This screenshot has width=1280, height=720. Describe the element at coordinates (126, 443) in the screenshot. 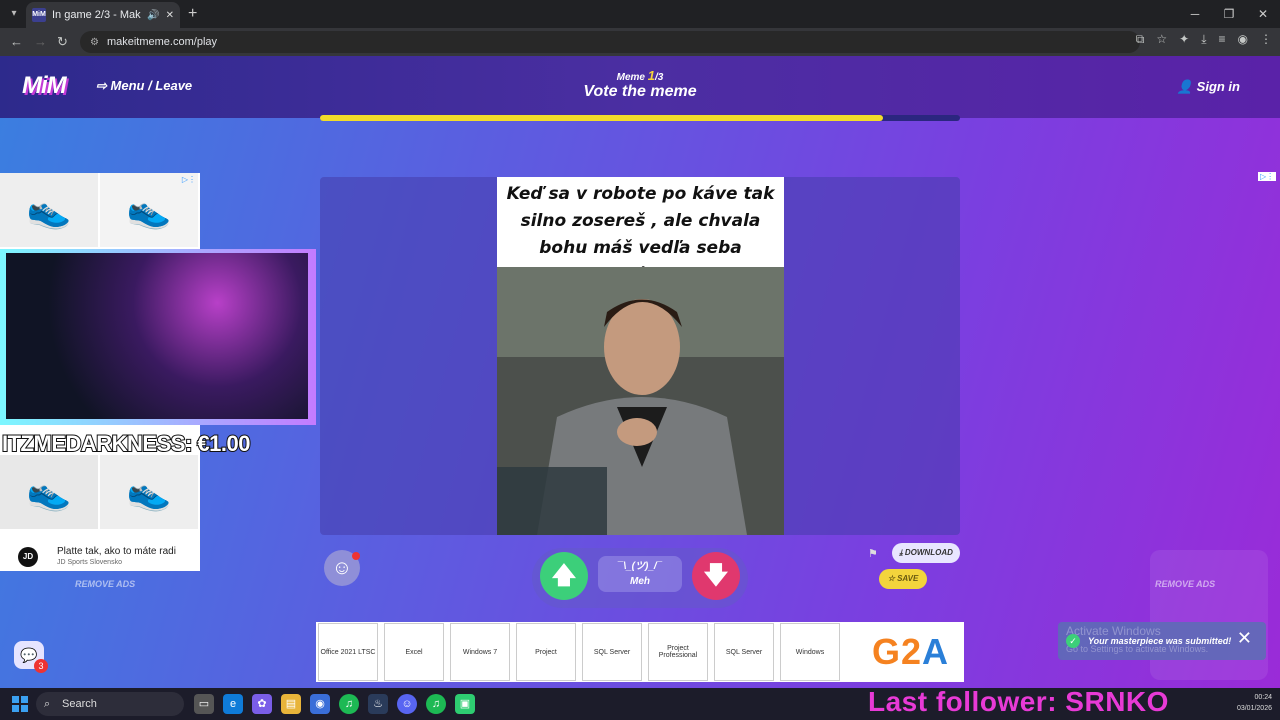

I see `donation-alert: ITZMEDARKNESS: €1.00` at that location.